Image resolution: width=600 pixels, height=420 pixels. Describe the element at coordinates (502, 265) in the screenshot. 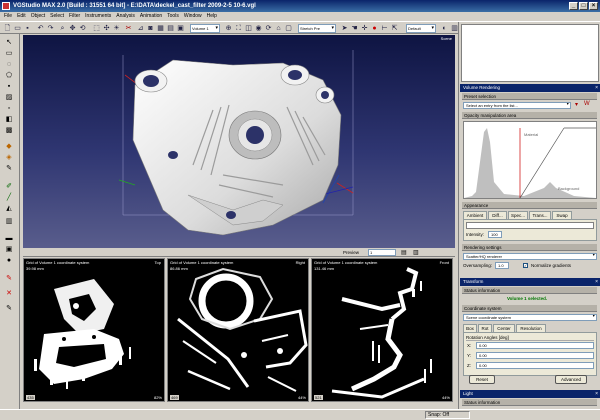

I see `oversampling-field: 1.0` at that location.